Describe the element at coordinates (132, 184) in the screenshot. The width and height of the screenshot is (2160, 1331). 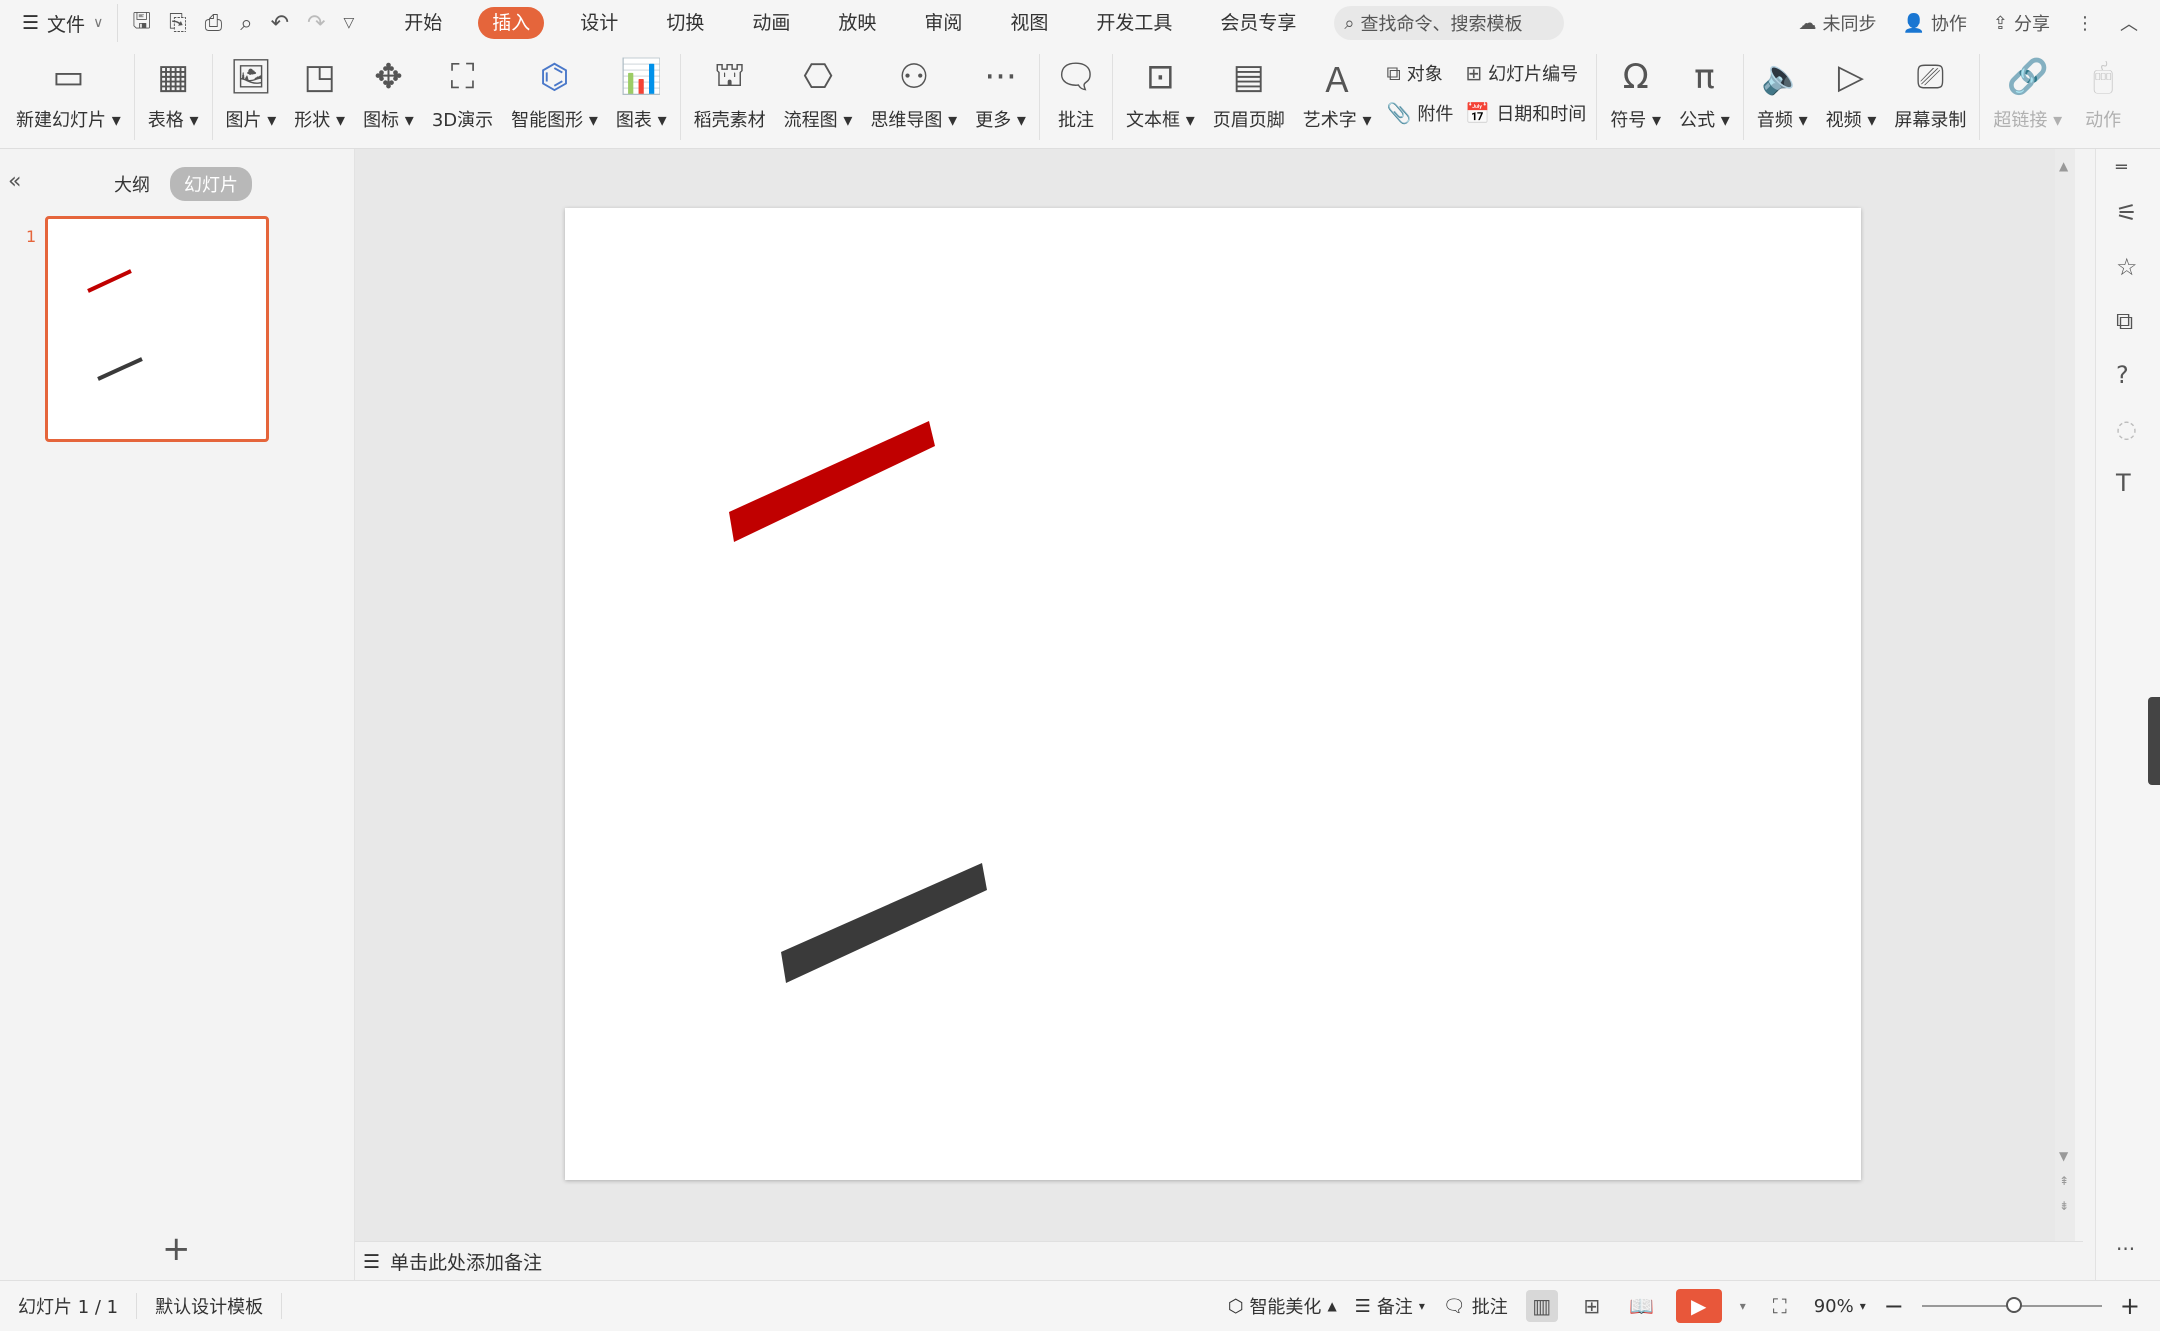
I see `tab-outline: 大纲` at that location.